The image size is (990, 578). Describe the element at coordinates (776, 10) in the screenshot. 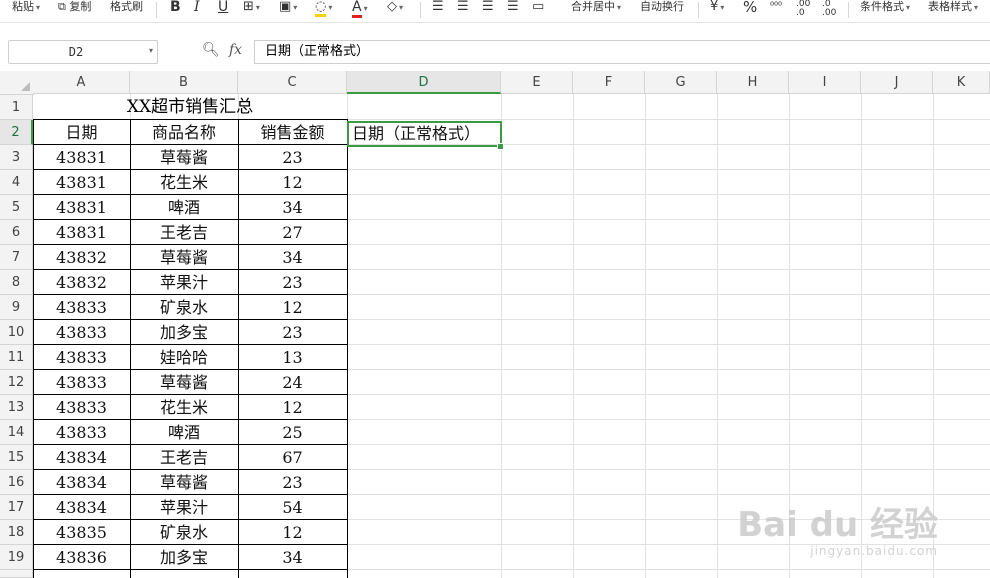

I see `thousands-button: ⁰⁰⁰` at that location.